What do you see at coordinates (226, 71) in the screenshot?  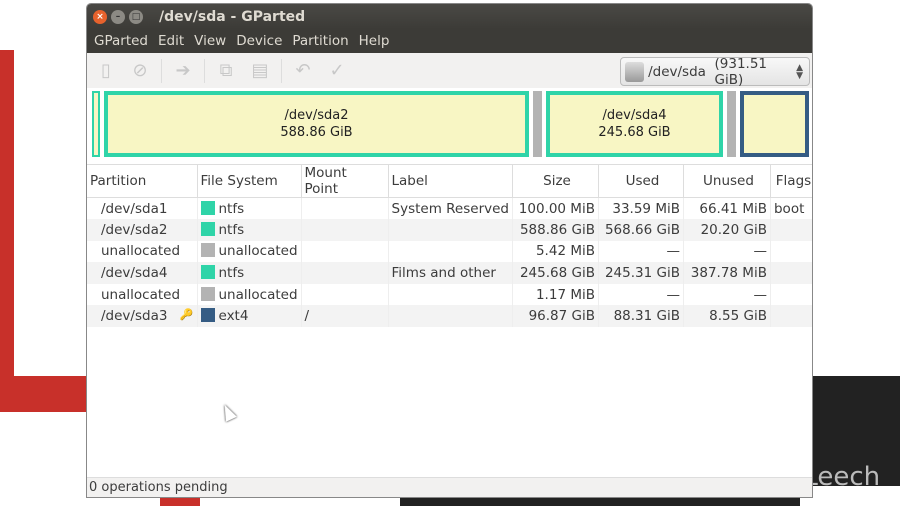 I see `copy-icon: ⧉` at bounding box center [226, 71].